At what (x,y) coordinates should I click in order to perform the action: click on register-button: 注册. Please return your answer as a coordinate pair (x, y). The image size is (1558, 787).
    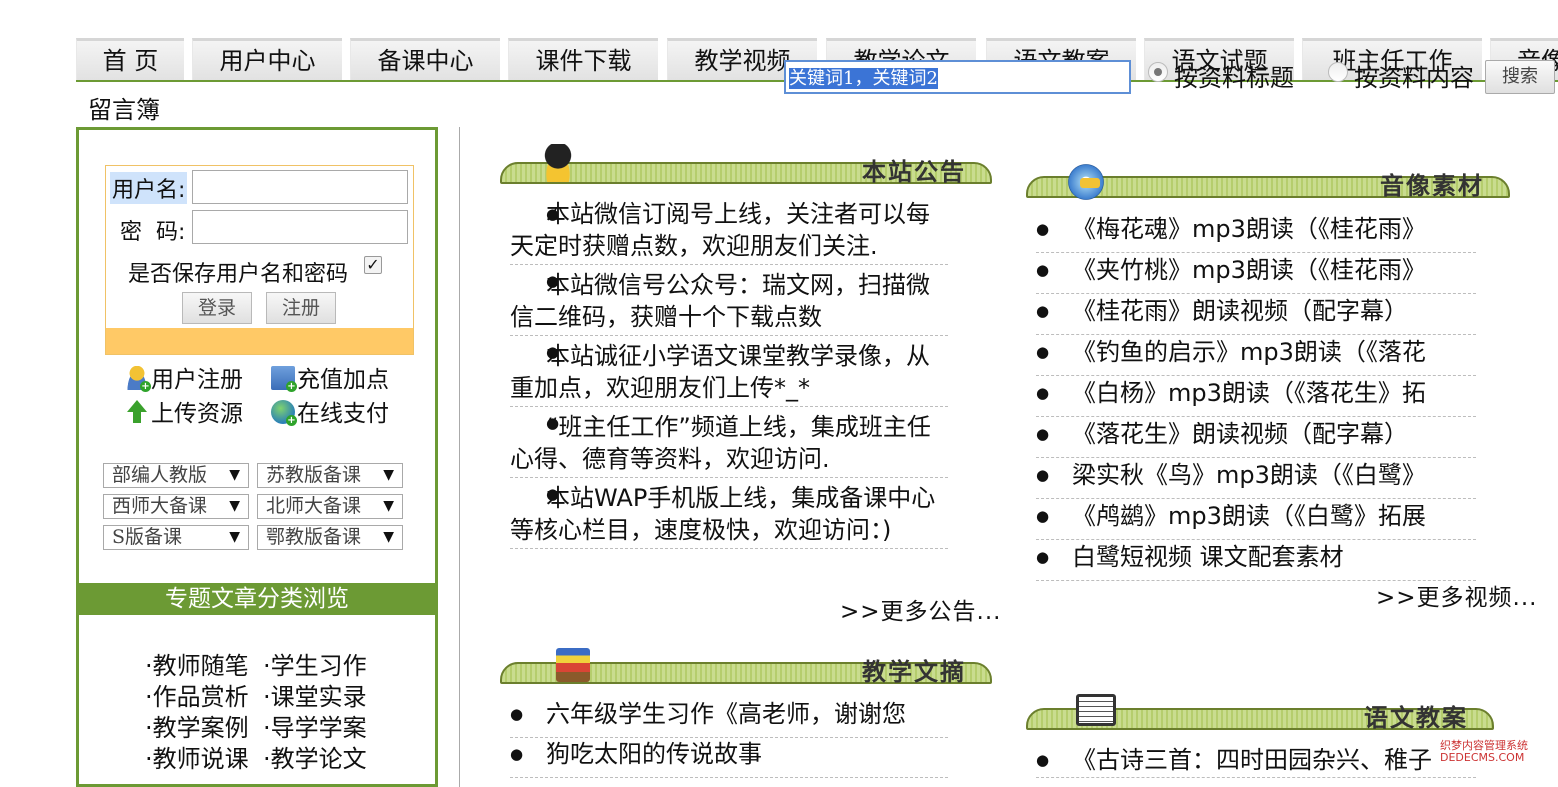
    Looking at the image, I should click on (301, 308).